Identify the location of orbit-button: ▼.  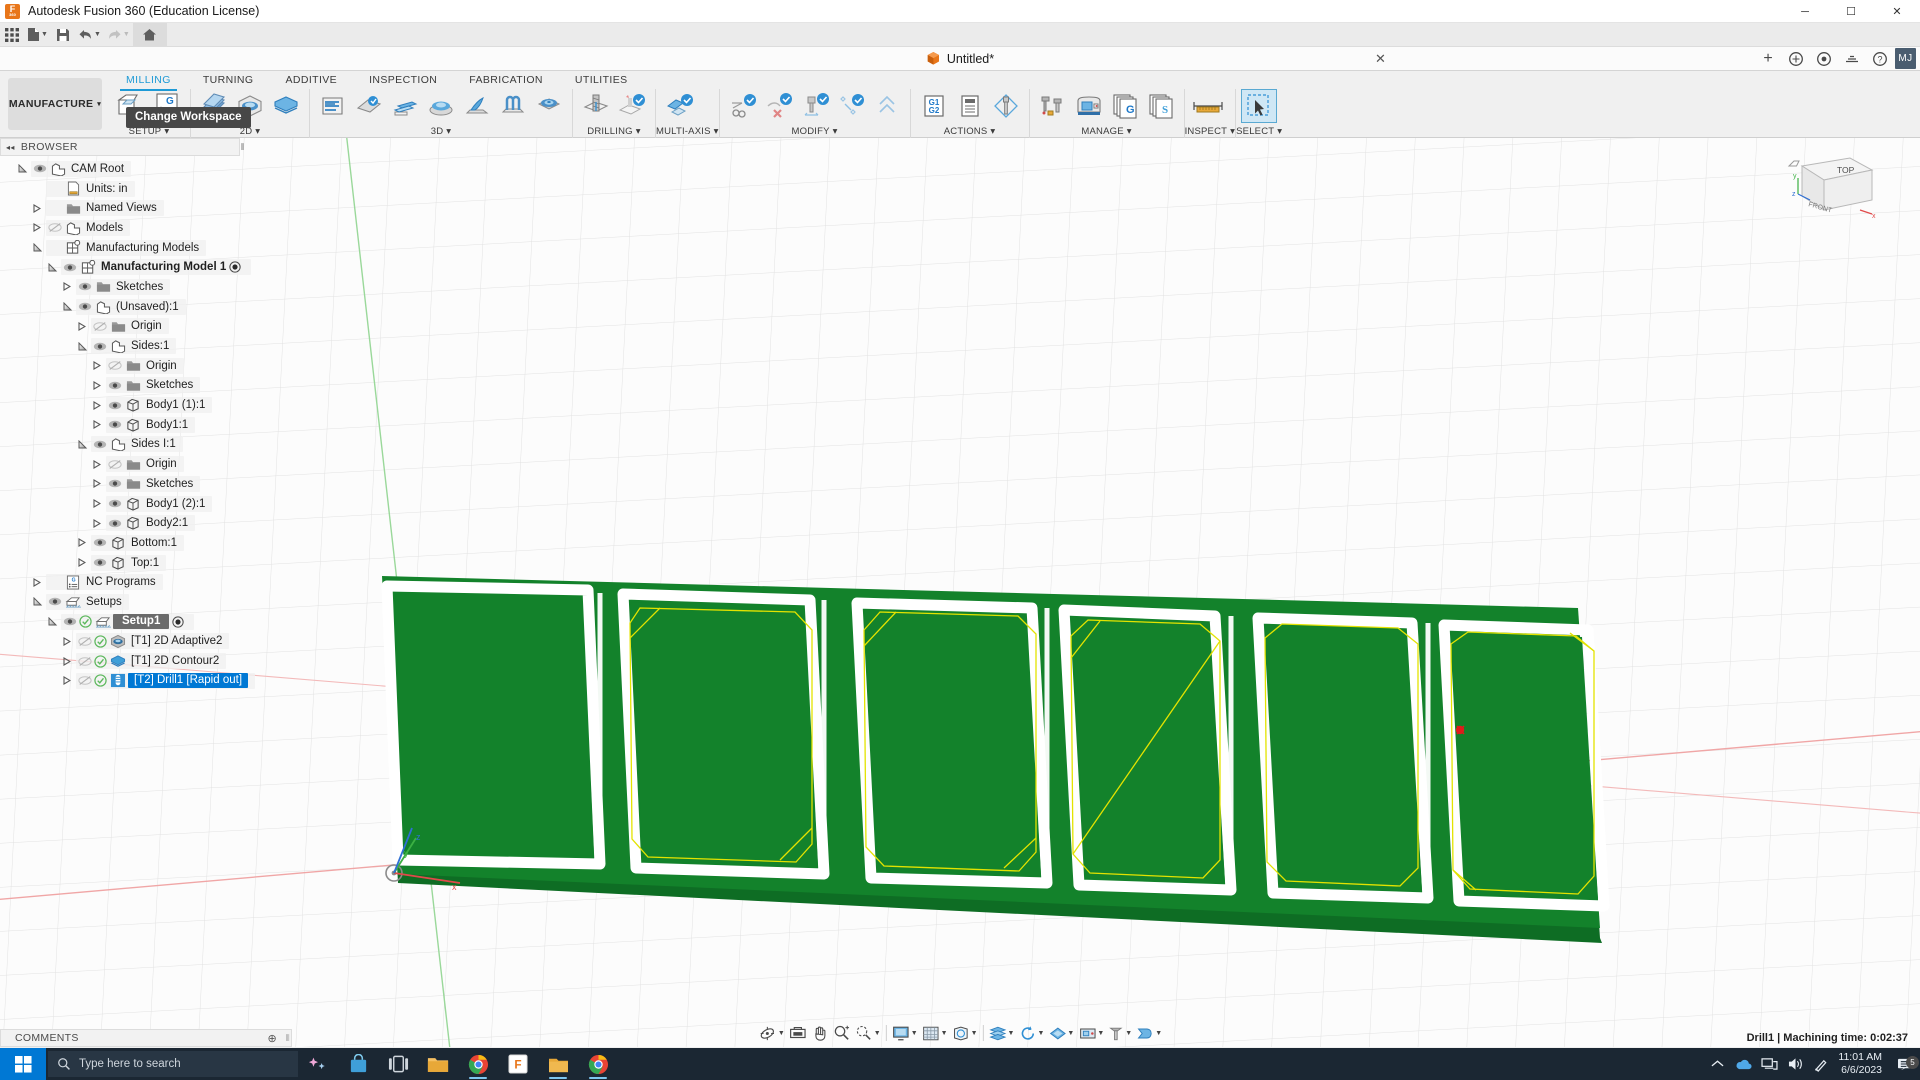
(771, 1033).